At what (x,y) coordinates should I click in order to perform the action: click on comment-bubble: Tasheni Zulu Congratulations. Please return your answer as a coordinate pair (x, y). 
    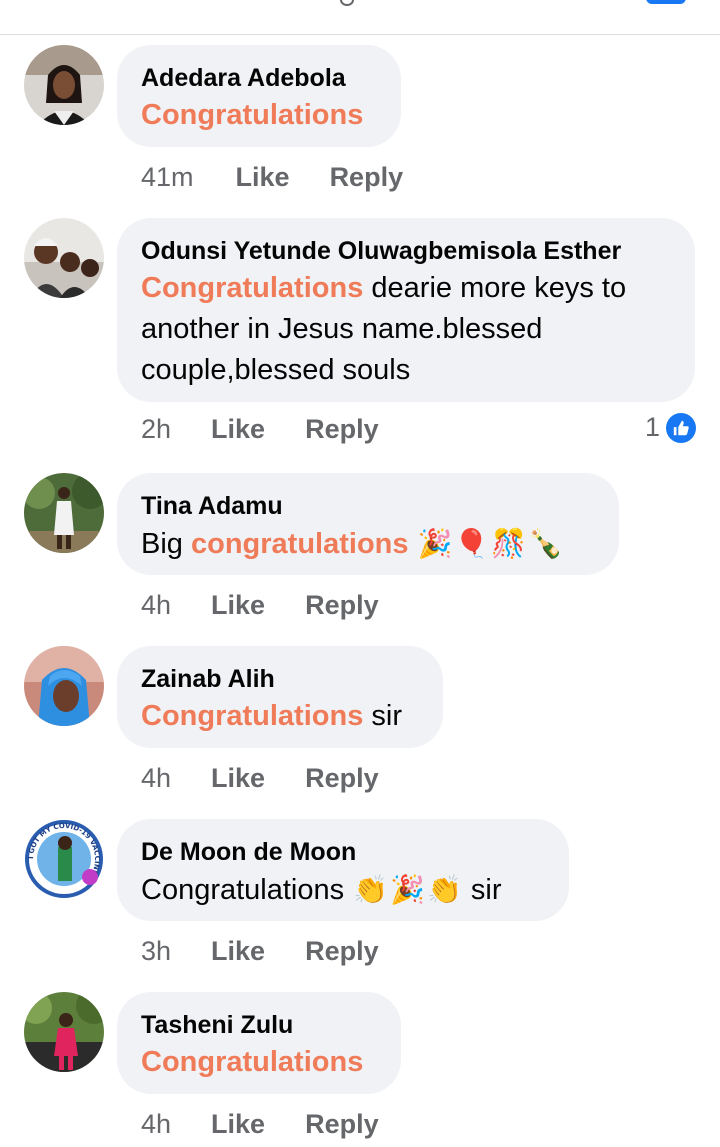
    Looking at the image, I should click on (259, 1043).